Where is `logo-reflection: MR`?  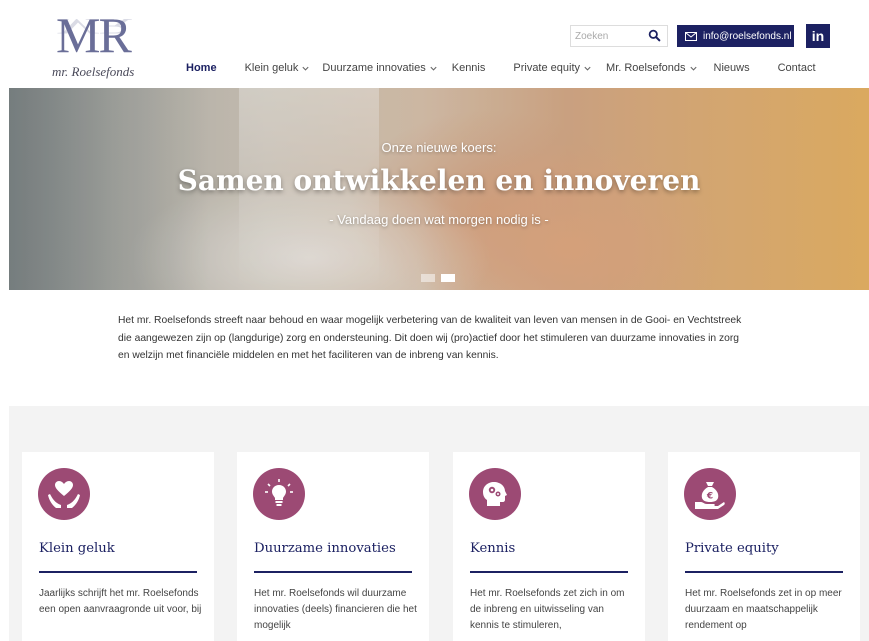 logo-reflection: MR is located at coordinates (93, 27).